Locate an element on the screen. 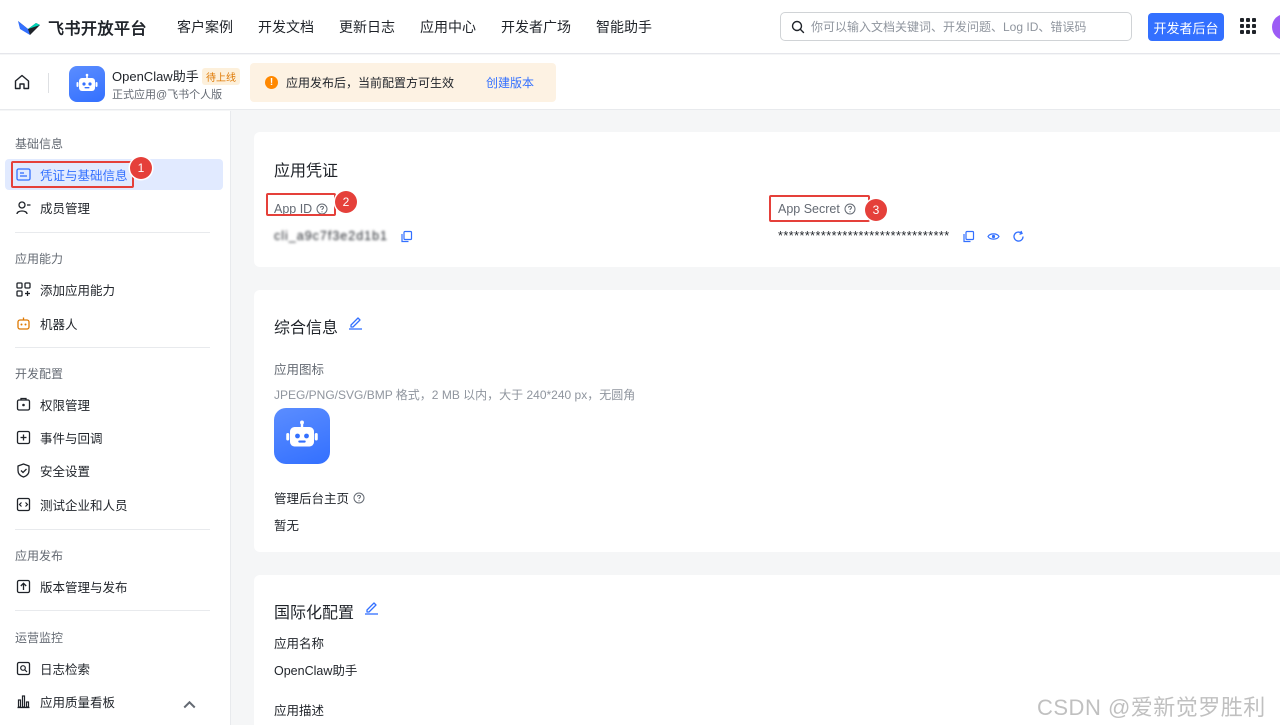  app-name-value: OpenClaw助手 is located at coordinates (316, 671).